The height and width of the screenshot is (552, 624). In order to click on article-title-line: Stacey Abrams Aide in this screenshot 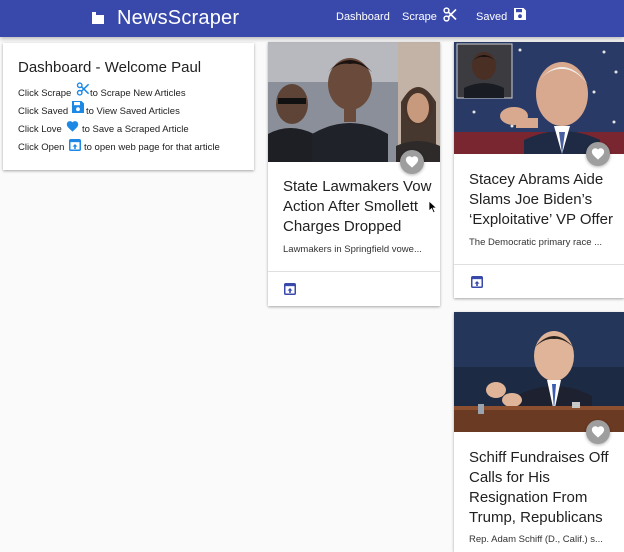, I will do `click(536, 179)`.